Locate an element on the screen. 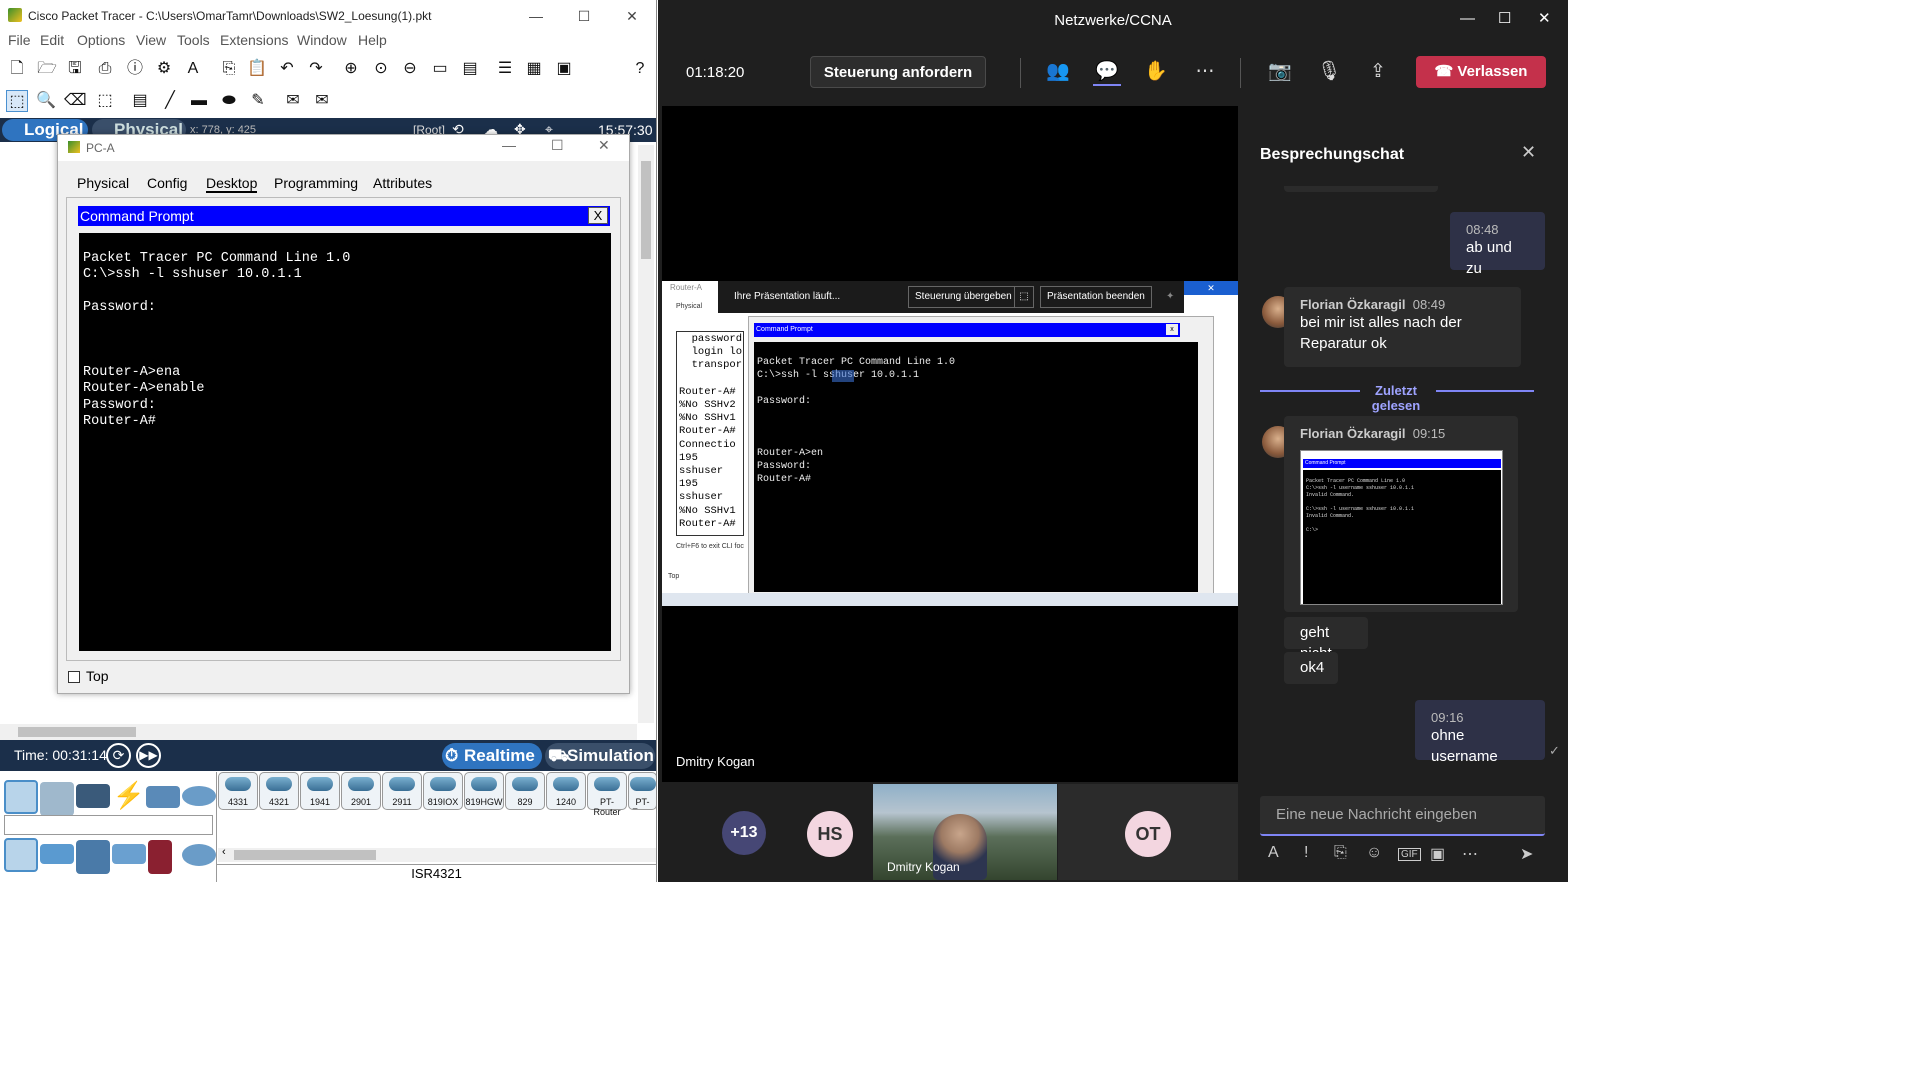 Image resolution: width=1920 pixels, height=1080 pixels. routers-icon is located at coordinates (21, 855).